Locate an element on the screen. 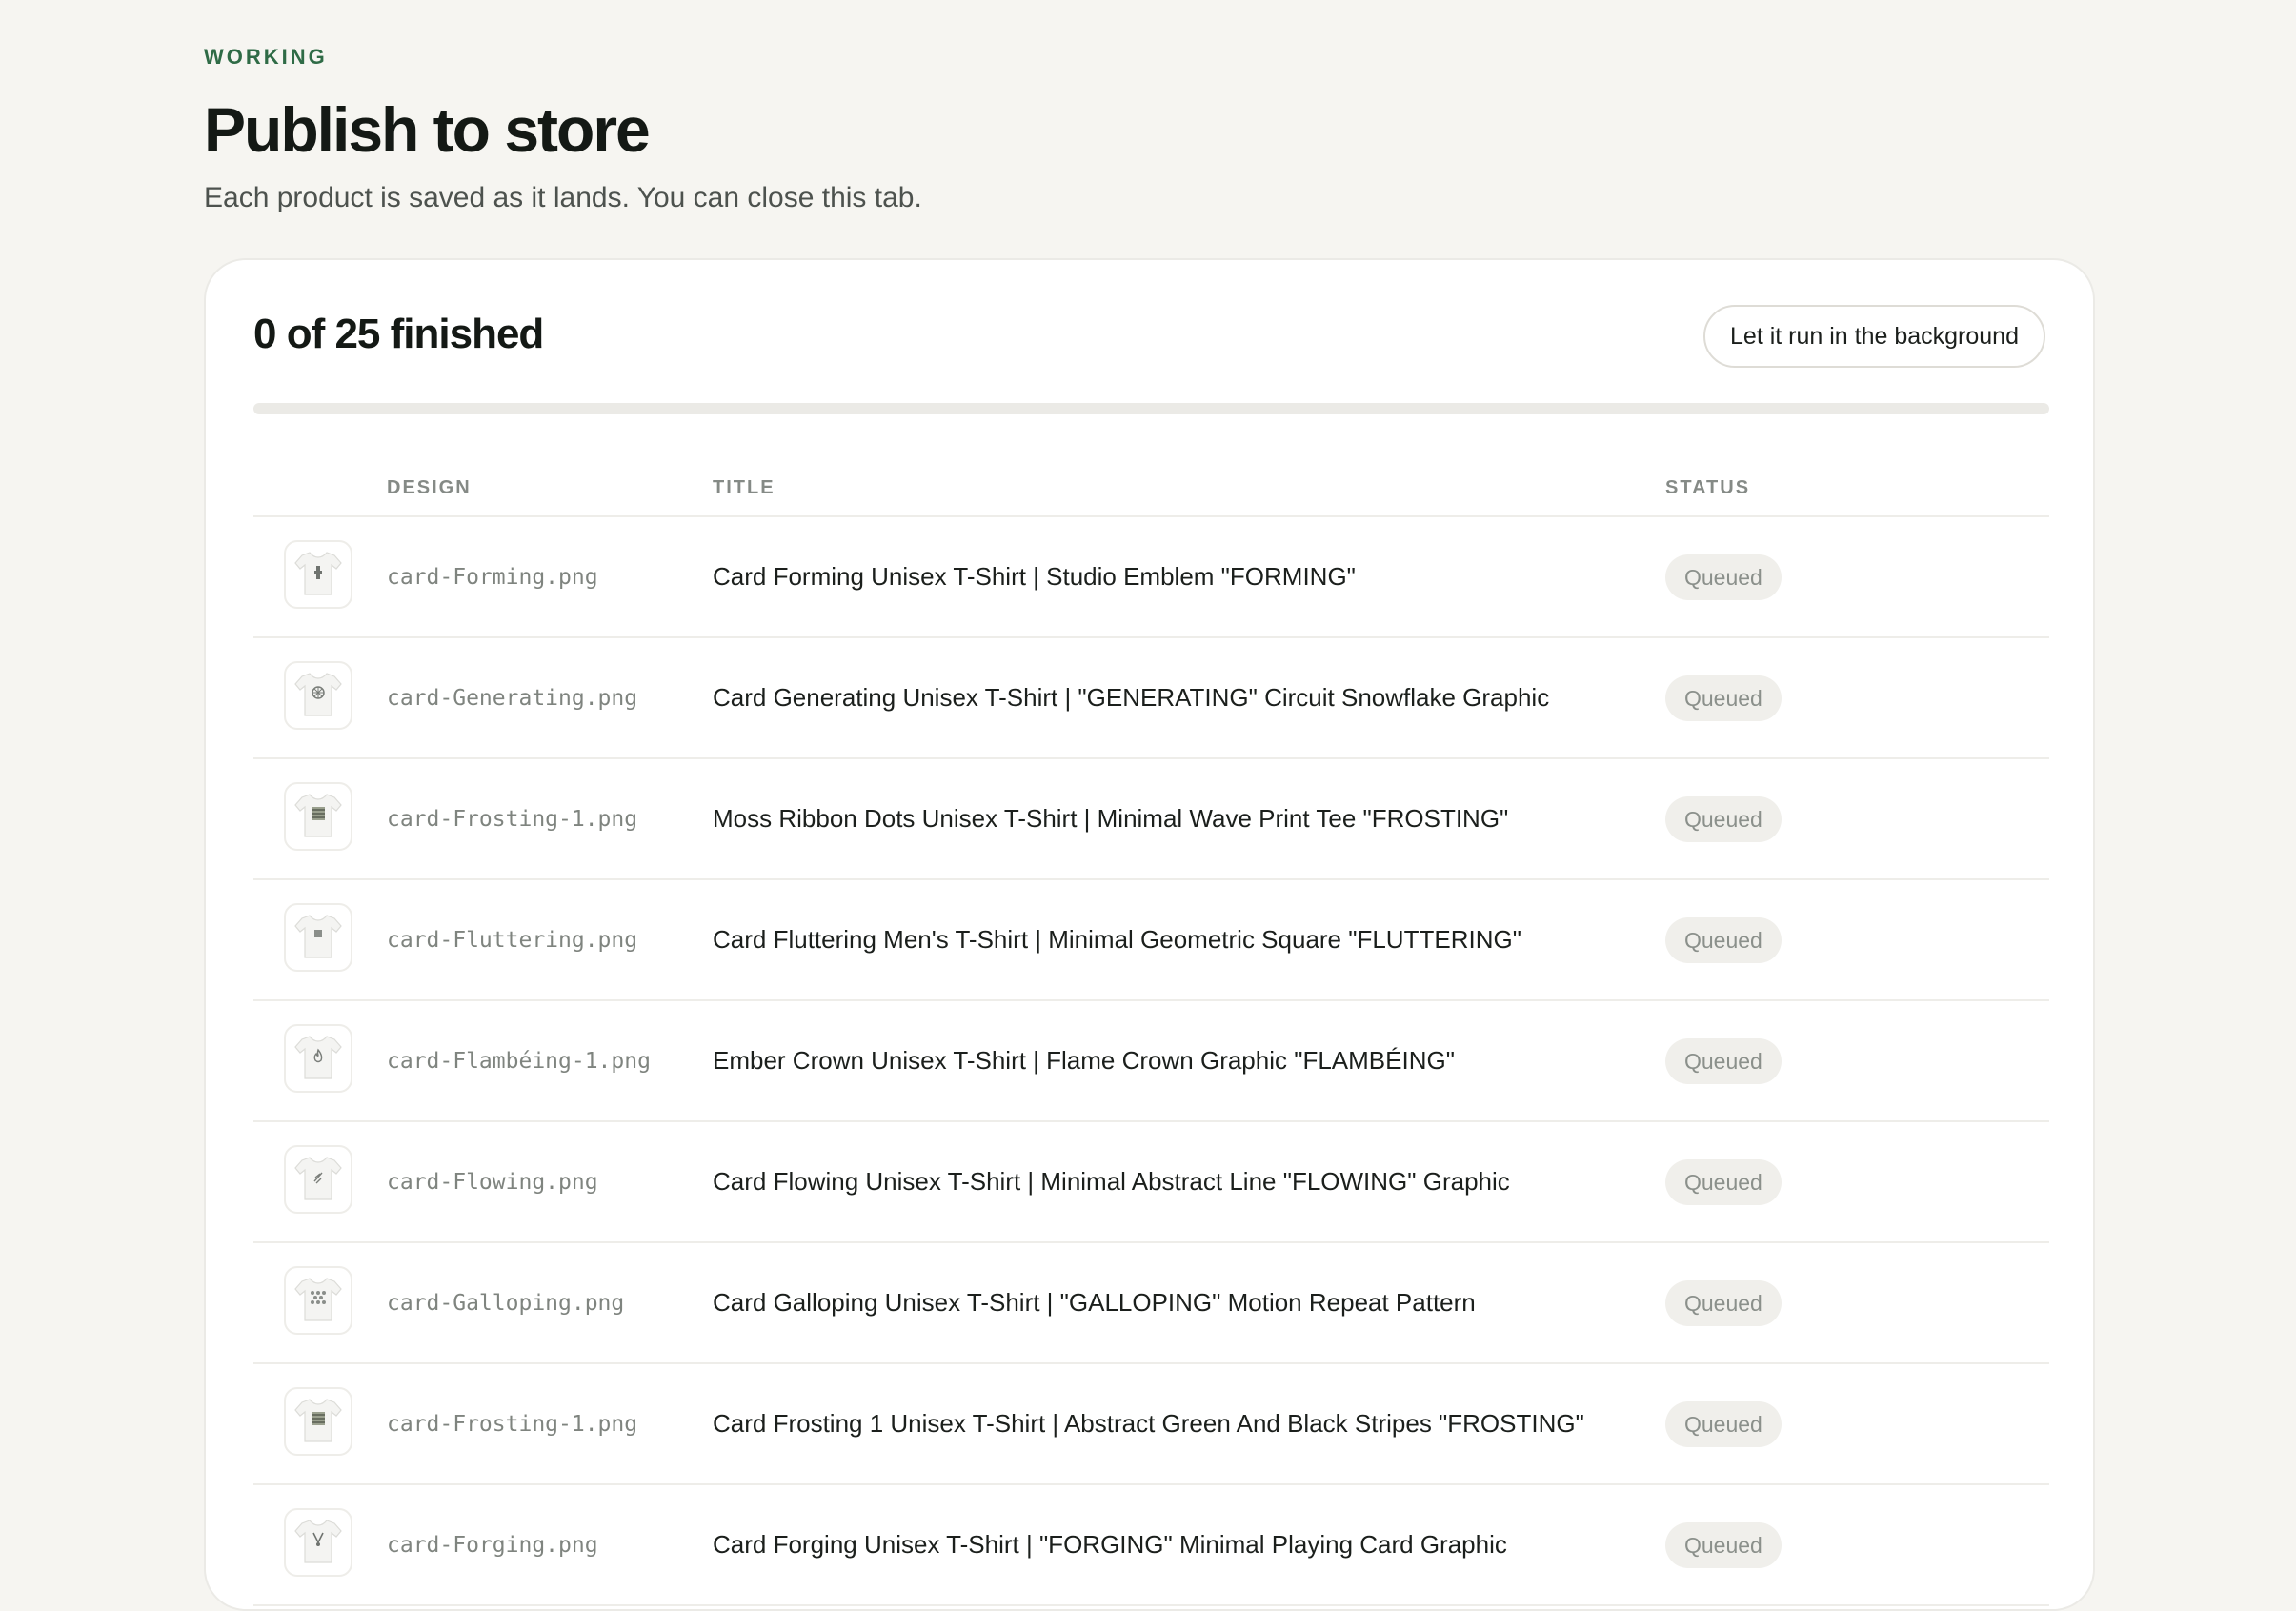  tshirt-pattern-icon is located at coordinates (318, 1301).